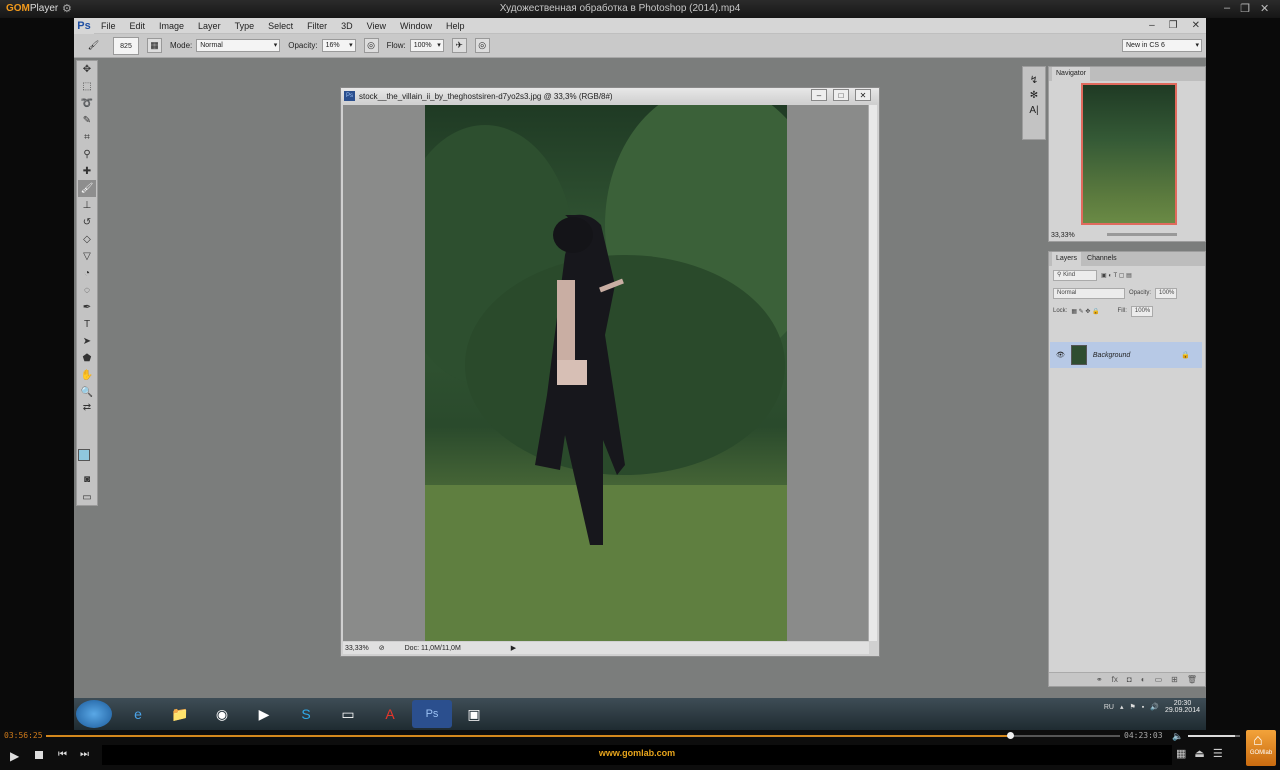  Describe the element at coordinates (317, 26) in the screenshot. I see `menu-filter: Filter` at that location.